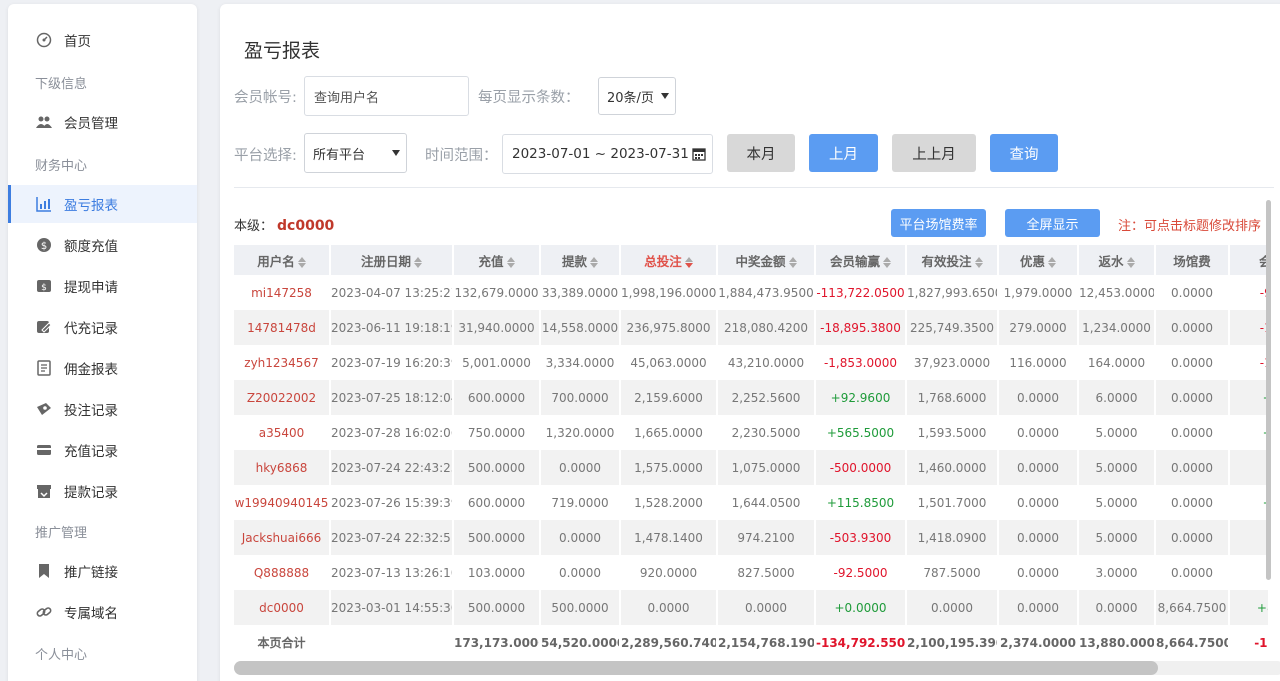  I want to click on table-cell: 1,979.0000, so click(1038, 292).